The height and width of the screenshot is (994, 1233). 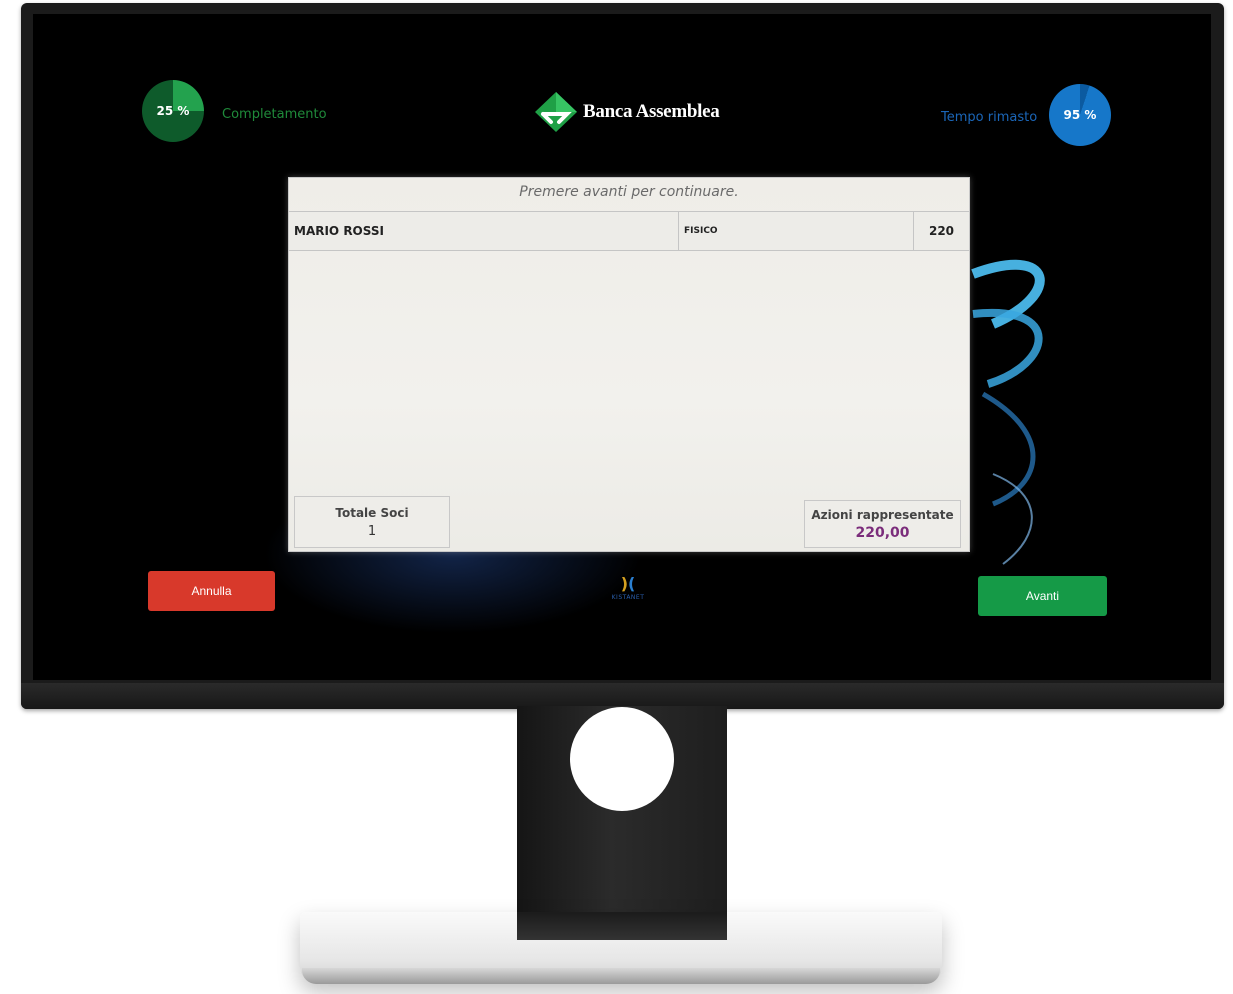 I want to click on time-remaining-percent: 95 %, so click(x=1080, y=115).